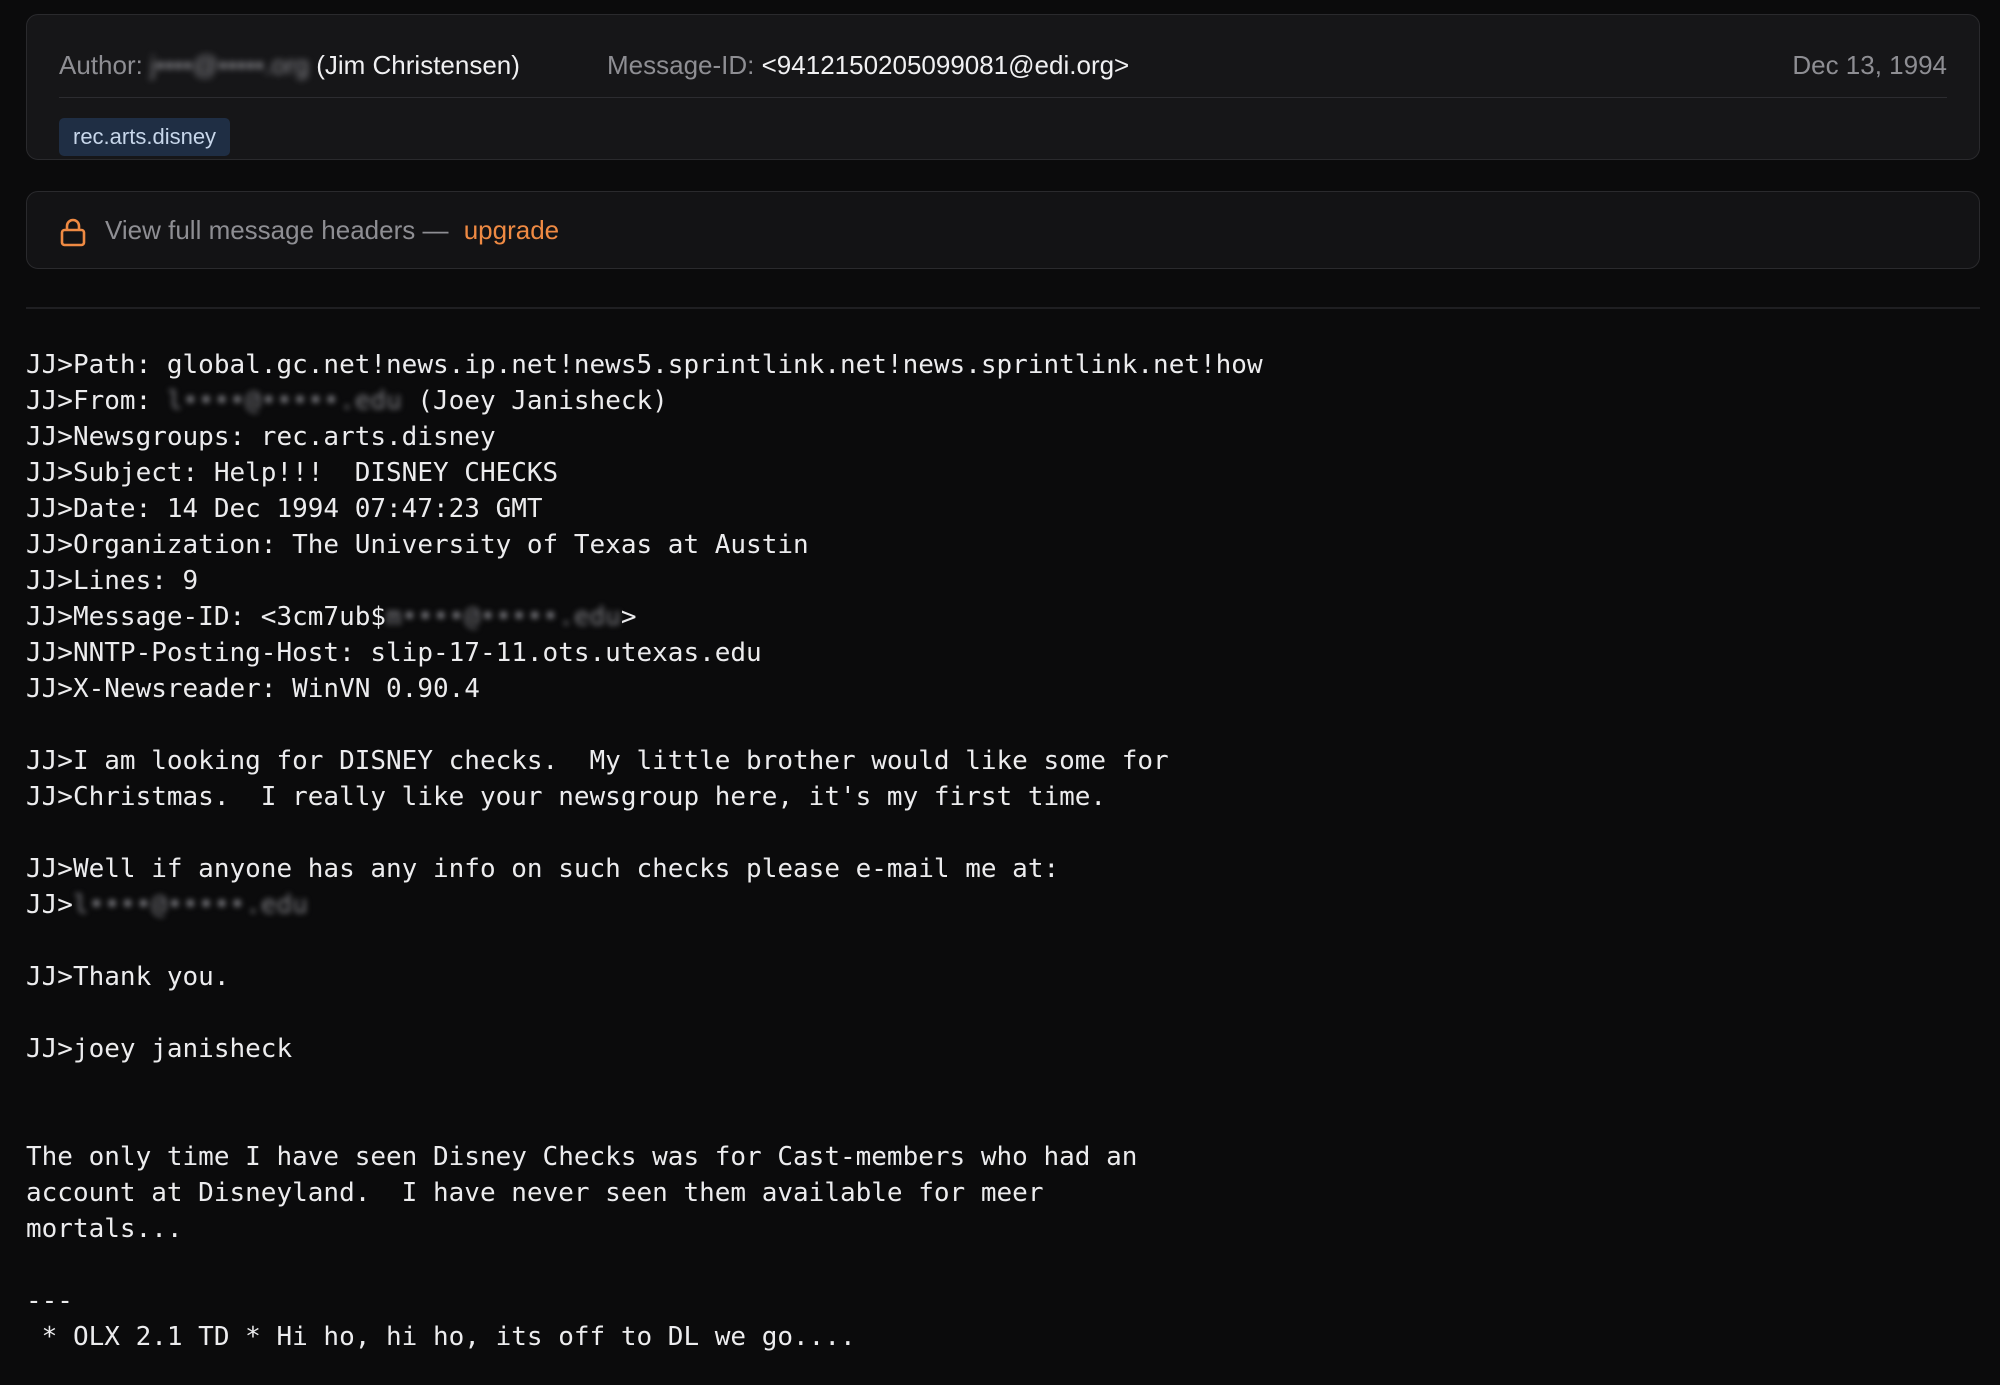 This screenshot has height=1385, width=2000. What do you see at coordinates (945, 65) in the screenshot?
I see `message-id-value: <9412150205099081@edi.org>` at bounding box center [945, 65].